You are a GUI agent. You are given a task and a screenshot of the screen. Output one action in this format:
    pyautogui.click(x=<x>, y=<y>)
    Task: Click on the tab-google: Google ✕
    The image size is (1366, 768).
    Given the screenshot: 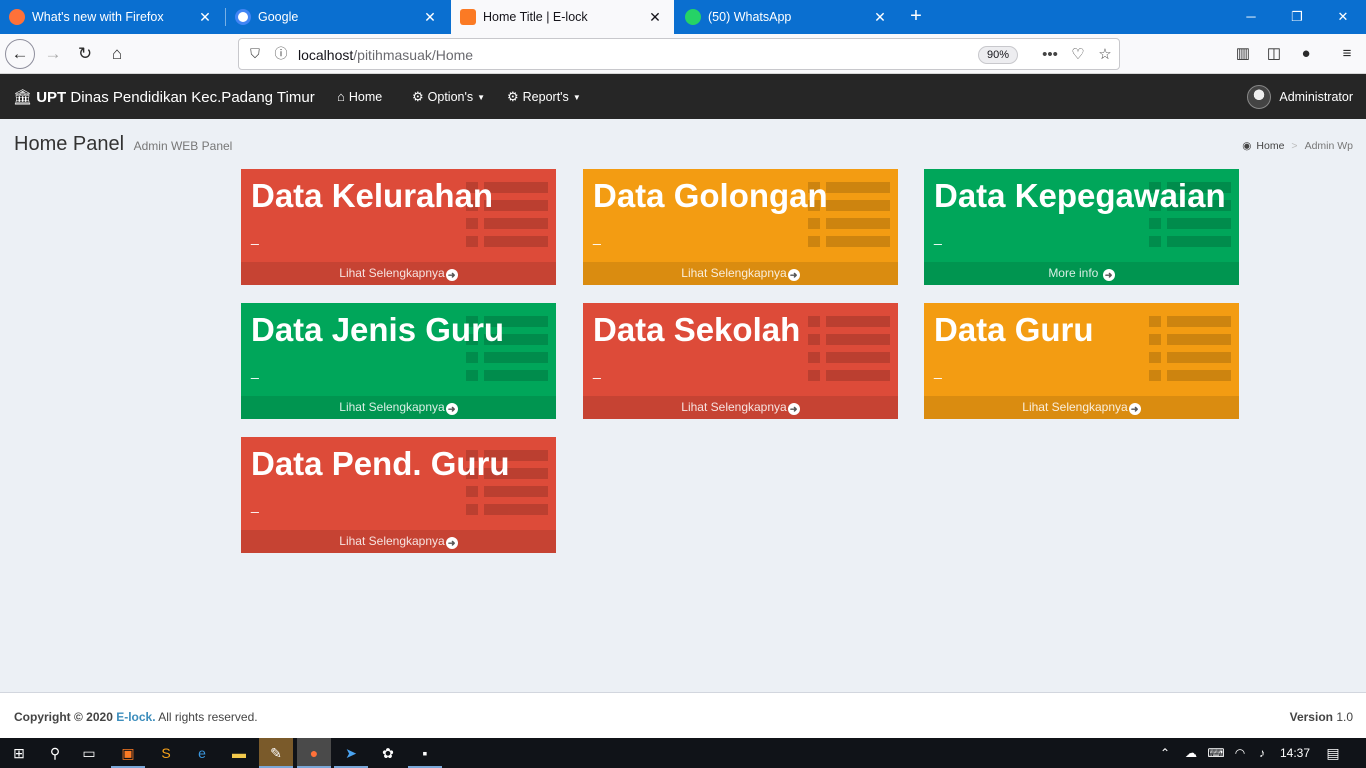 What is the action you would take?
    pyautogui.click(x=337, y=17)
    